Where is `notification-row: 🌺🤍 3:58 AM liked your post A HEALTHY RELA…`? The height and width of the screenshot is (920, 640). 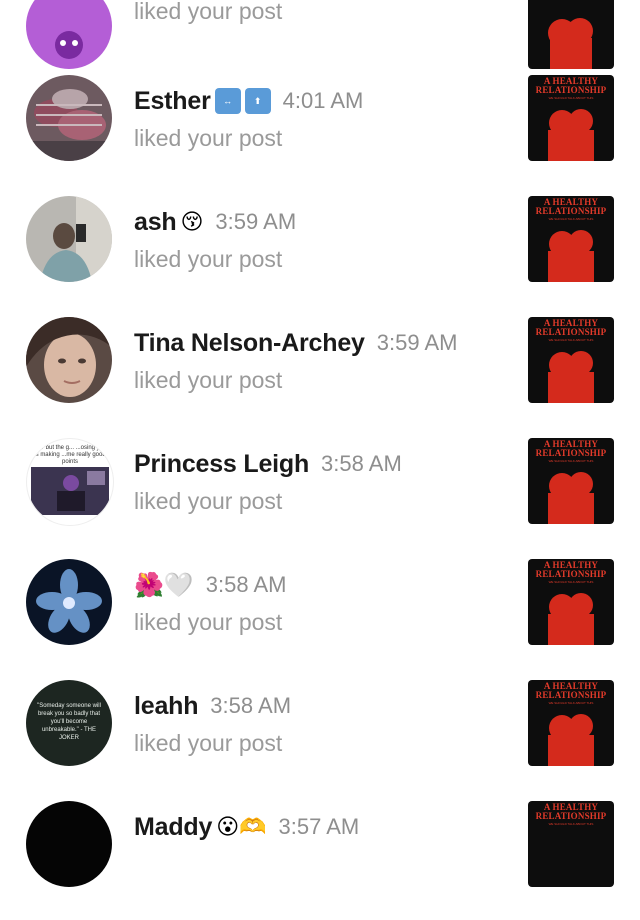
notification-row: 🌺🤍 3:58 AM liked your post A HEALTHY RELA… is located at coordinates (320, 617).